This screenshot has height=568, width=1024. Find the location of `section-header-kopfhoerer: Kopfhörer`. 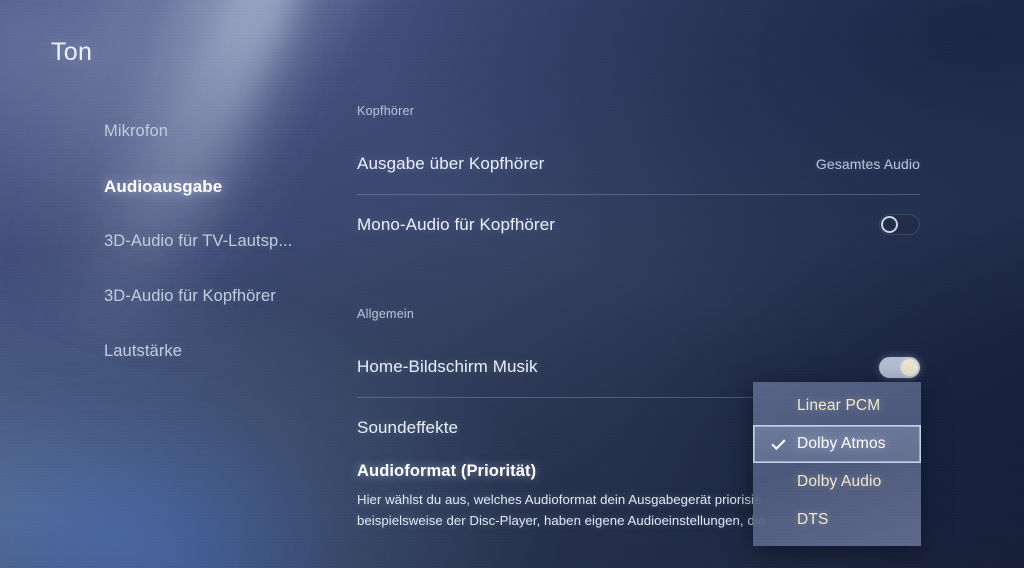

section-header-kopfhoerer: Kopfhörer is located at coordinates (386, 111).